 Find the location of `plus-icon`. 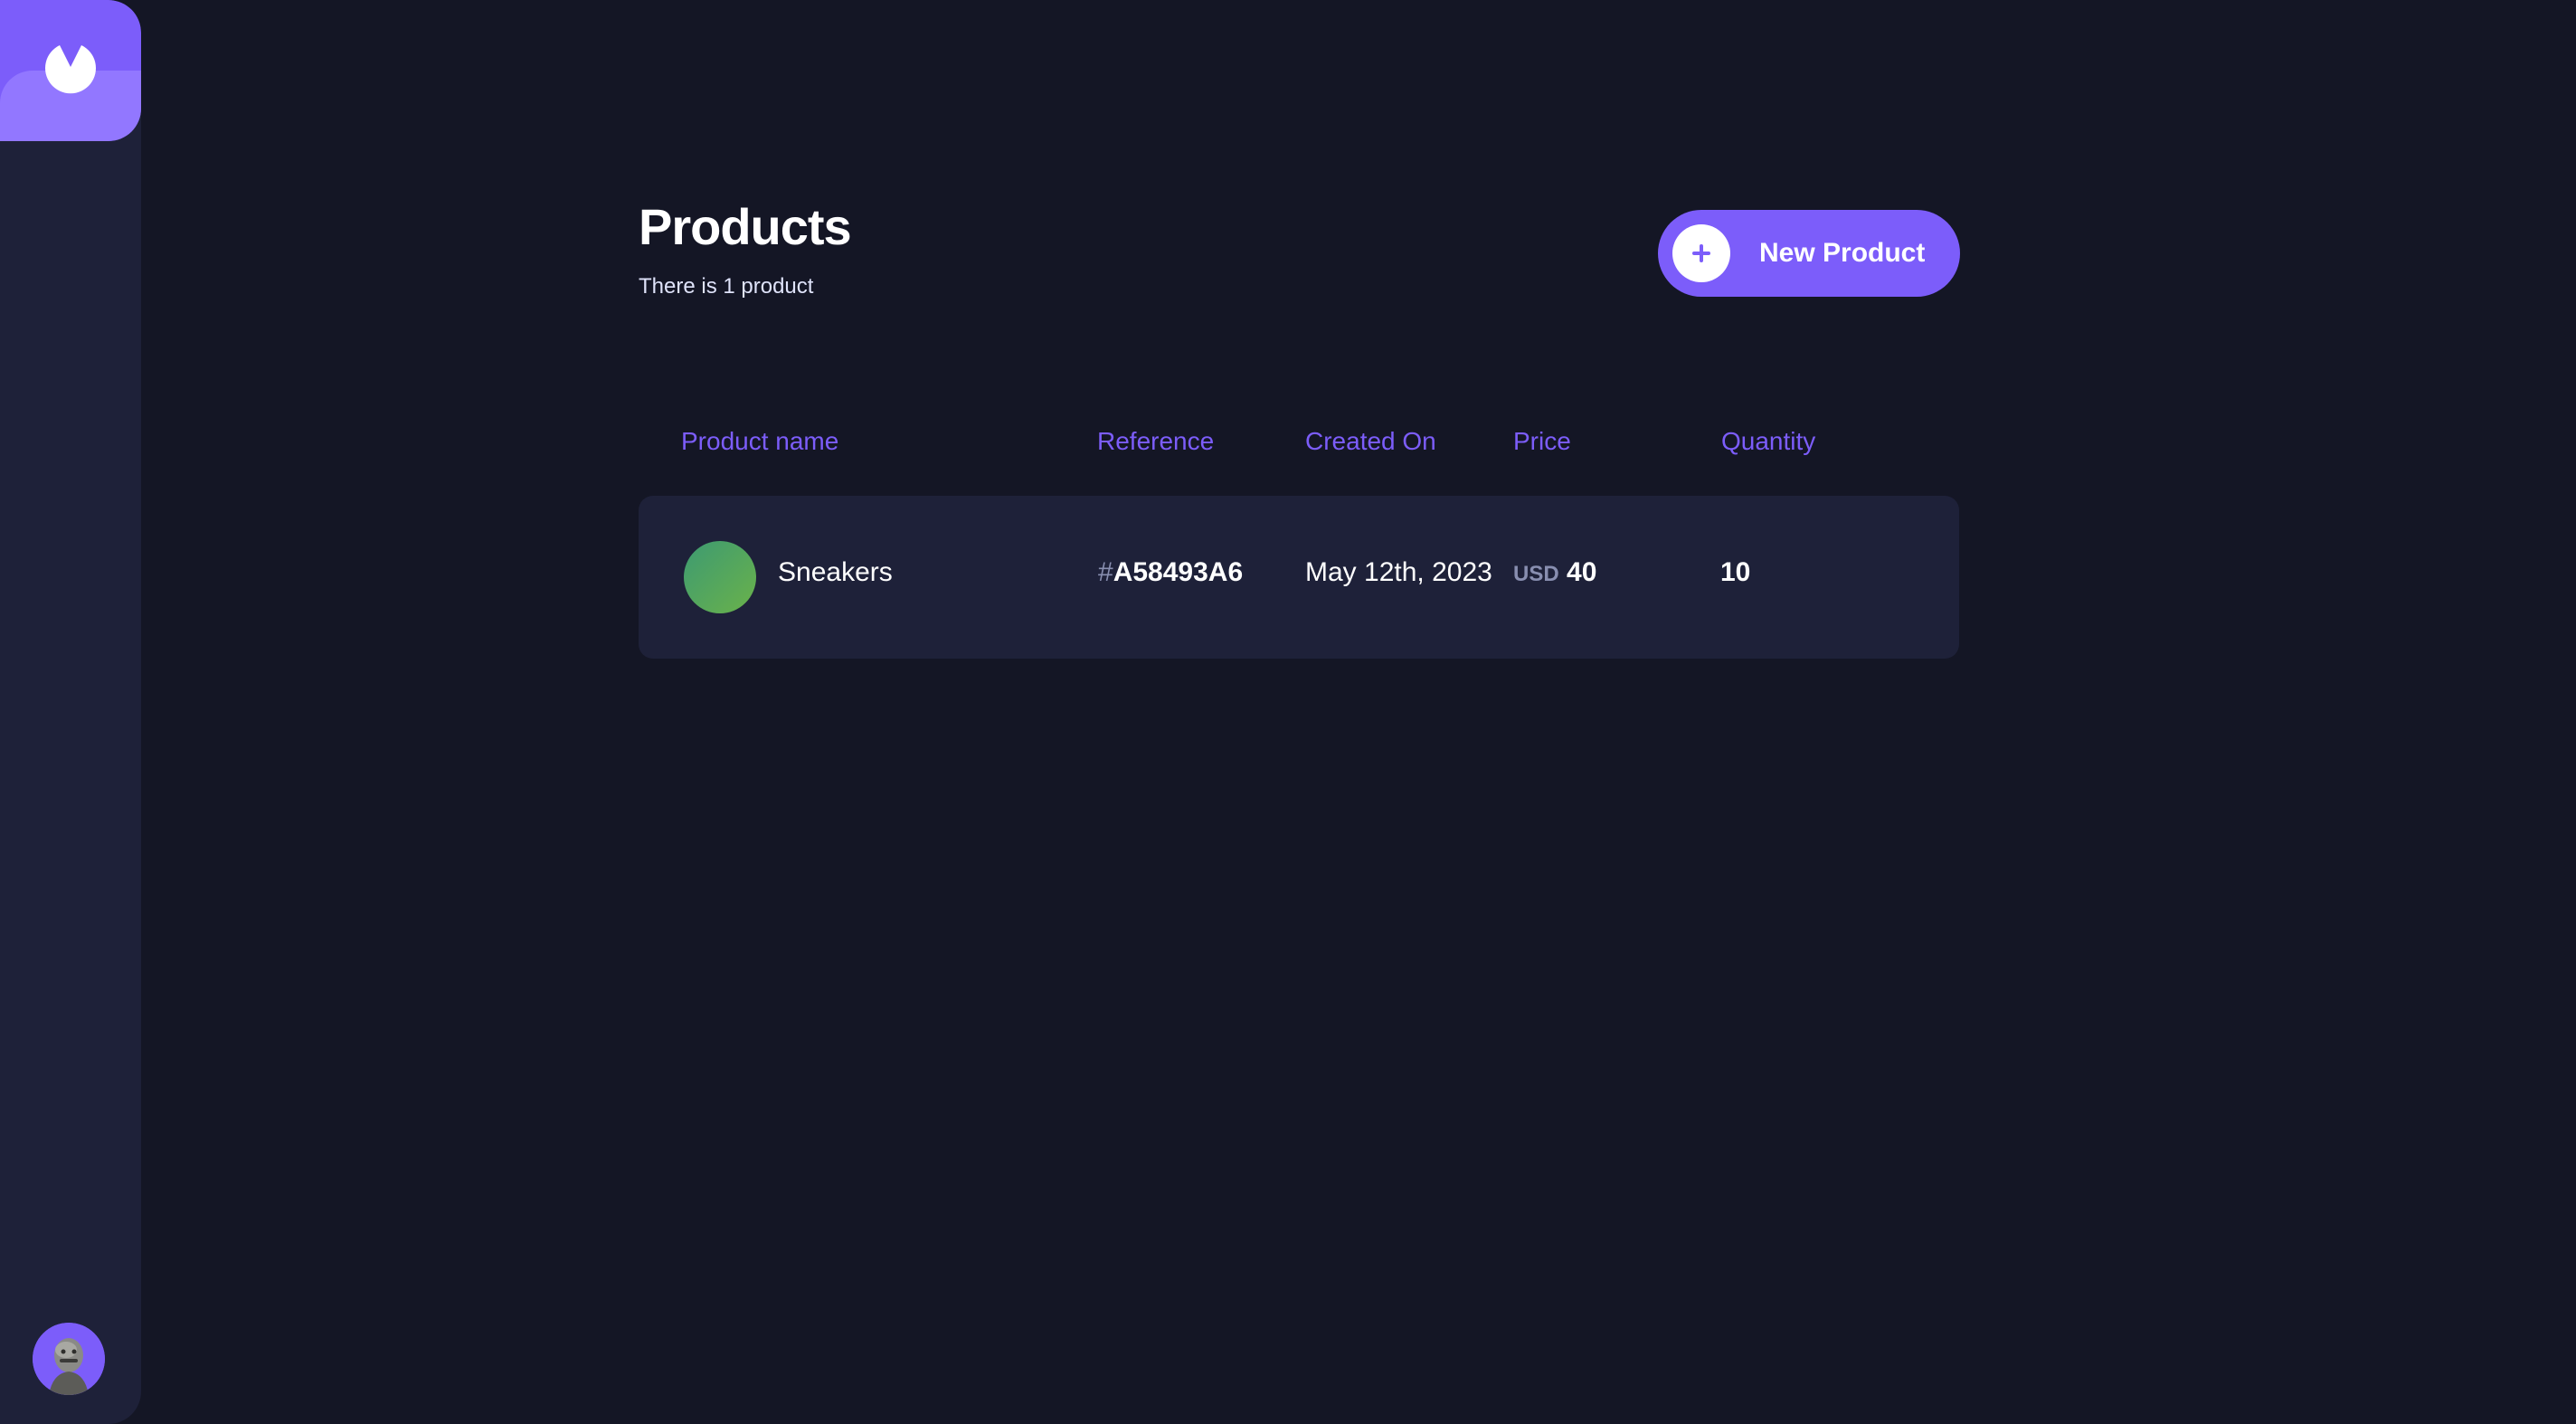

plus-icon is located at coordinates (1701, 253).